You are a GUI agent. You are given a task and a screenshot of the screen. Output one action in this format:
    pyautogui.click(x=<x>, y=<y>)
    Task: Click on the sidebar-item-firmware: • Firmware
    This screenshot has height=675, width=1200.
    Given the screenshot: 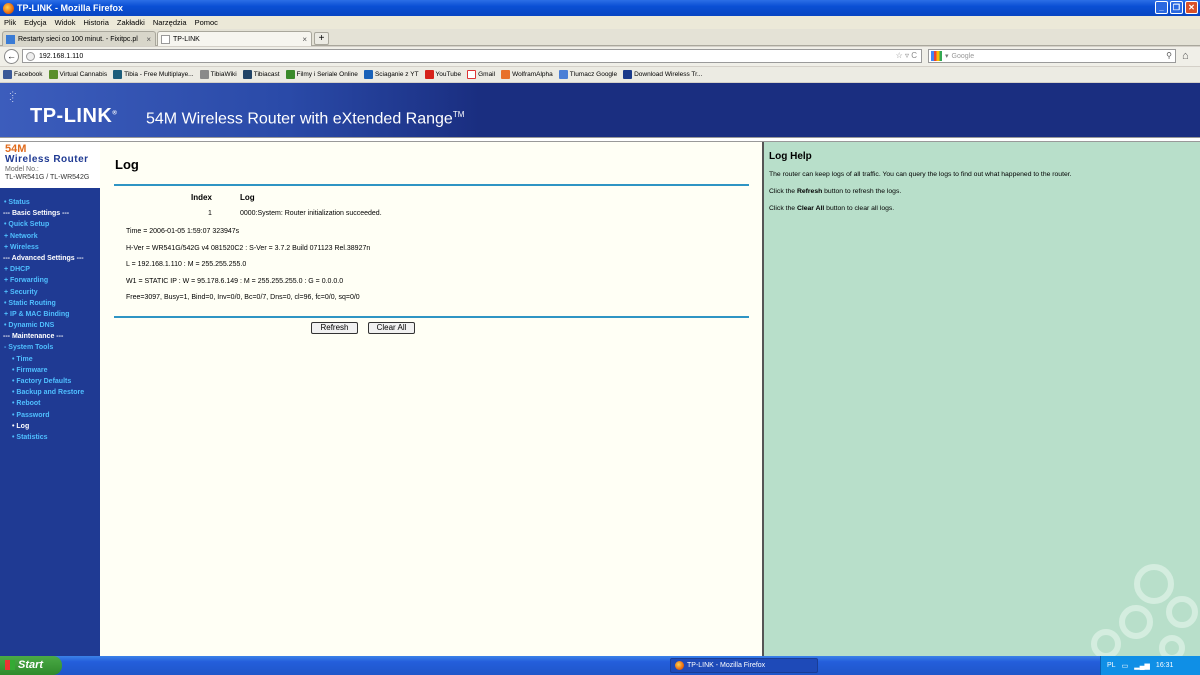 What is the action you would take?
    pyautogui.click(x=50, y=370)
    